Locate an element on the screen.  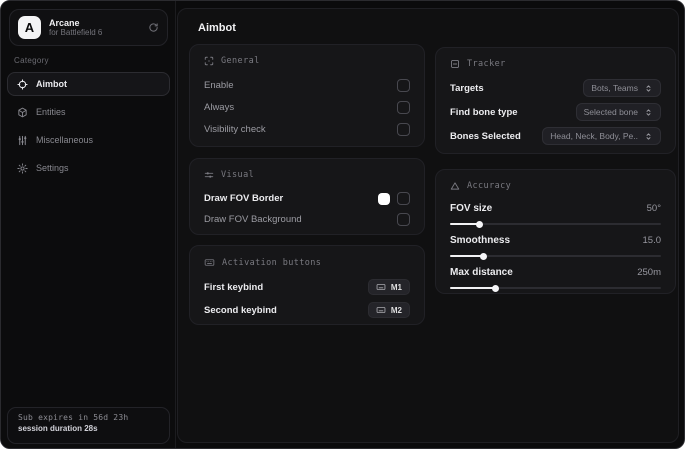
vertical-sliders-icon is located at coordinates (22, 140).